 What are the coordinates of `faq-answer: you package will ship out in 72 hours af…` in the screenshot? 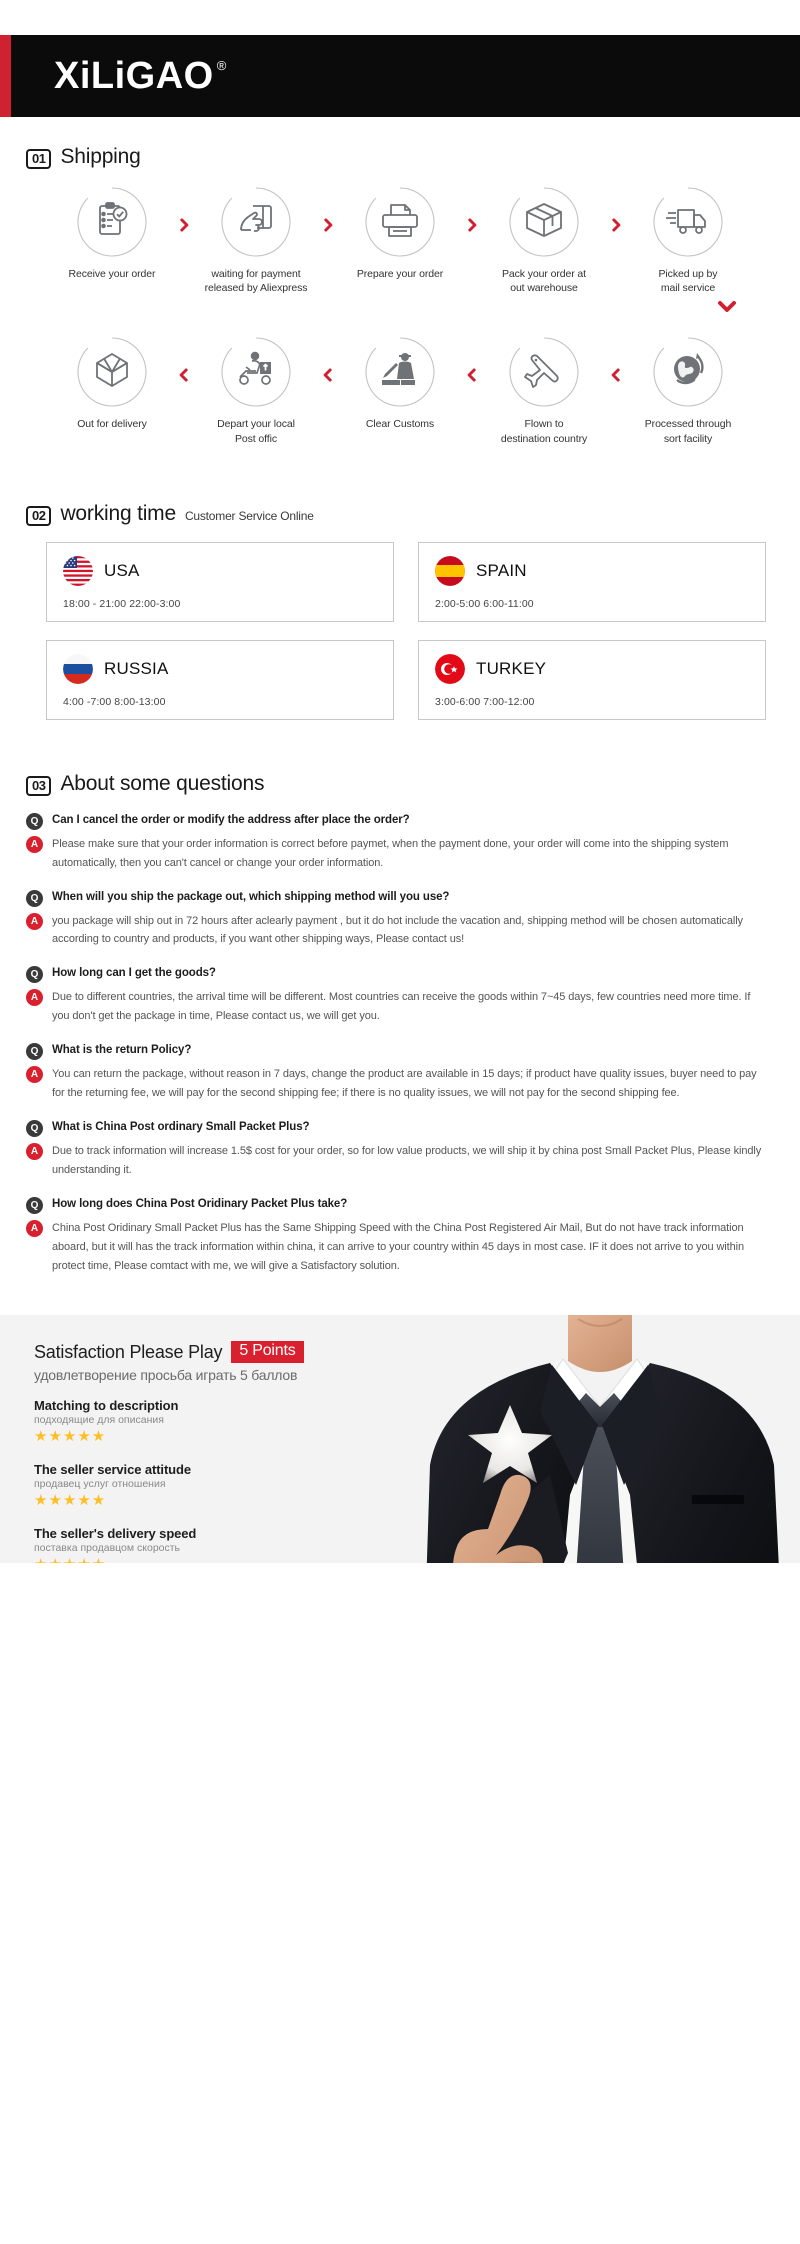 It's located at (397, 930).